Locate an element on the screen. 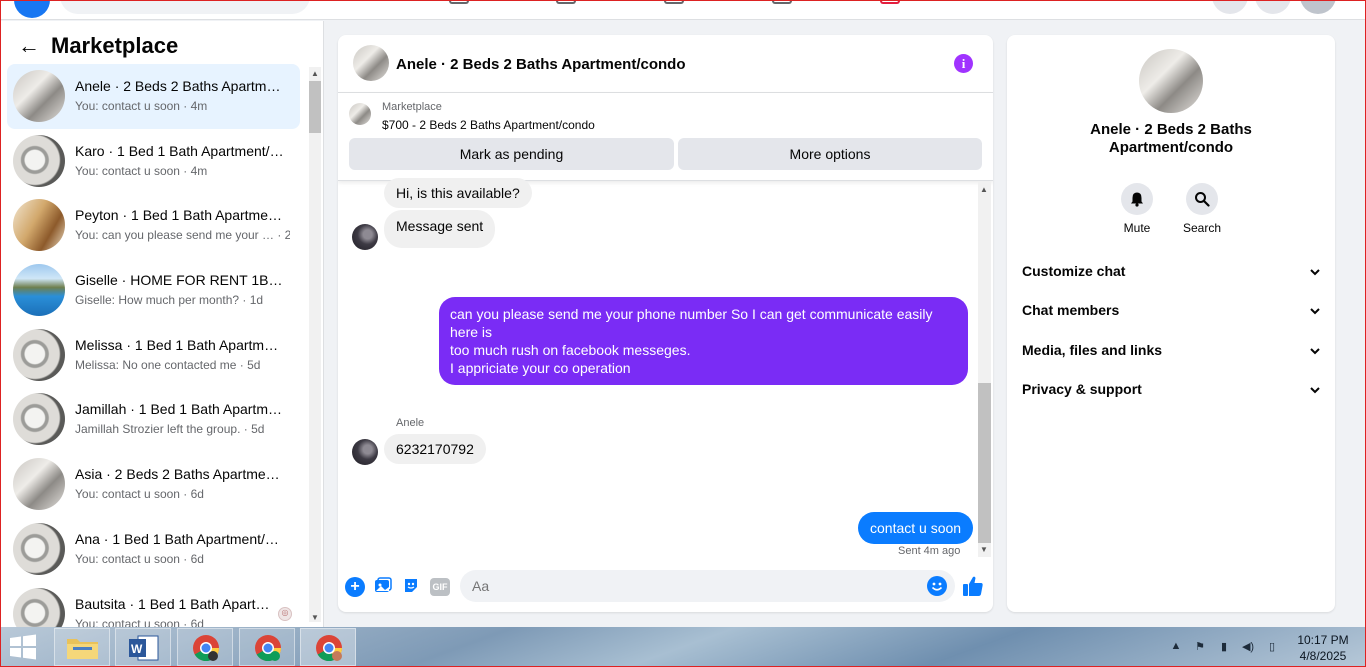 This screenshot has height=667, width=1366. customize-chat-section: Customize chat is located at coordinates (1172, 273).